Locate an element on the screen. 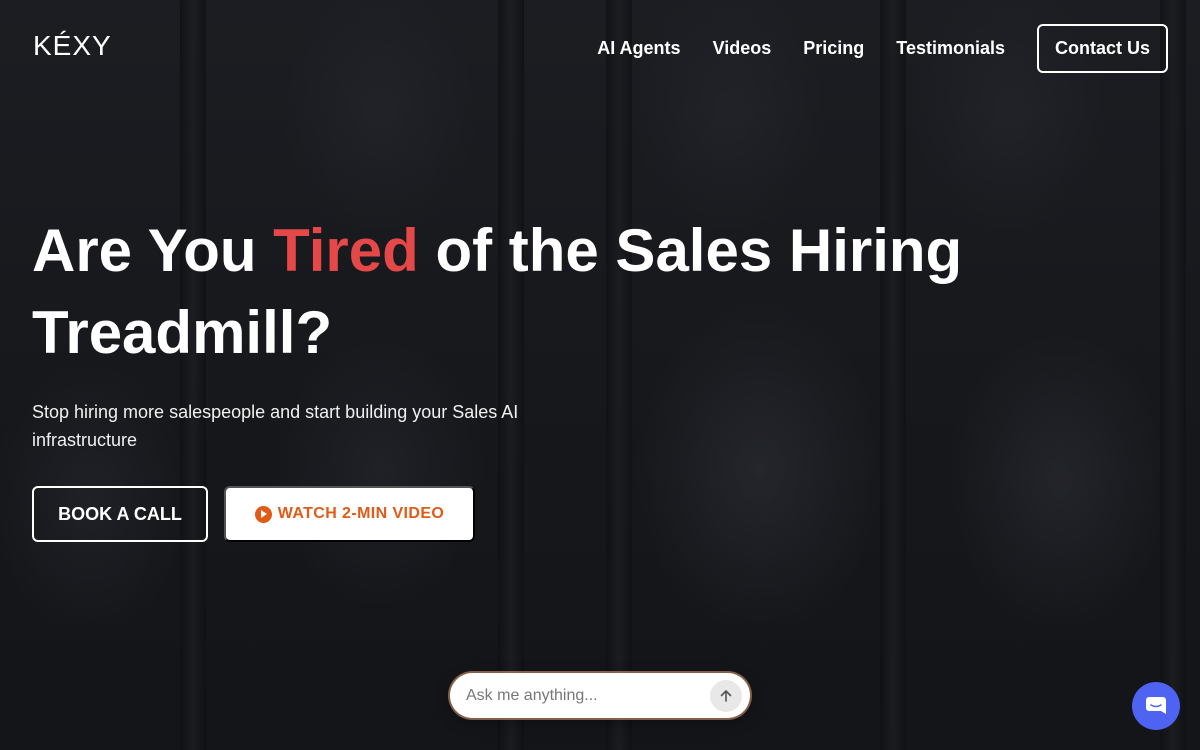  contact-us-button: Contact Us is located at coordinates (1102, 48).